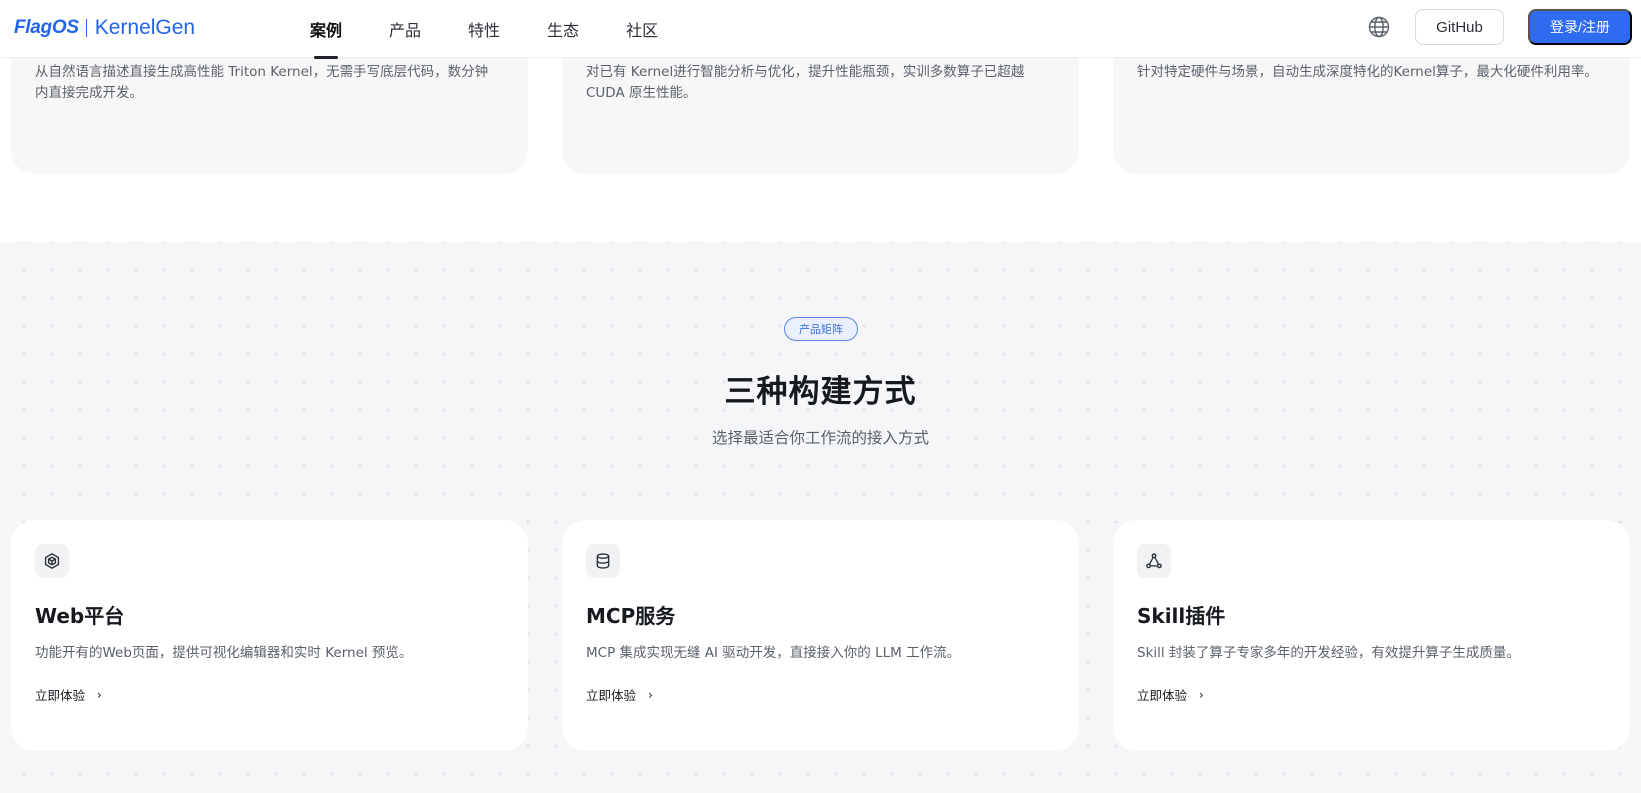 This screenshot has width=1641, height=793. I want to click on nav-link-ecosystem: 生态, so click(563, 29).